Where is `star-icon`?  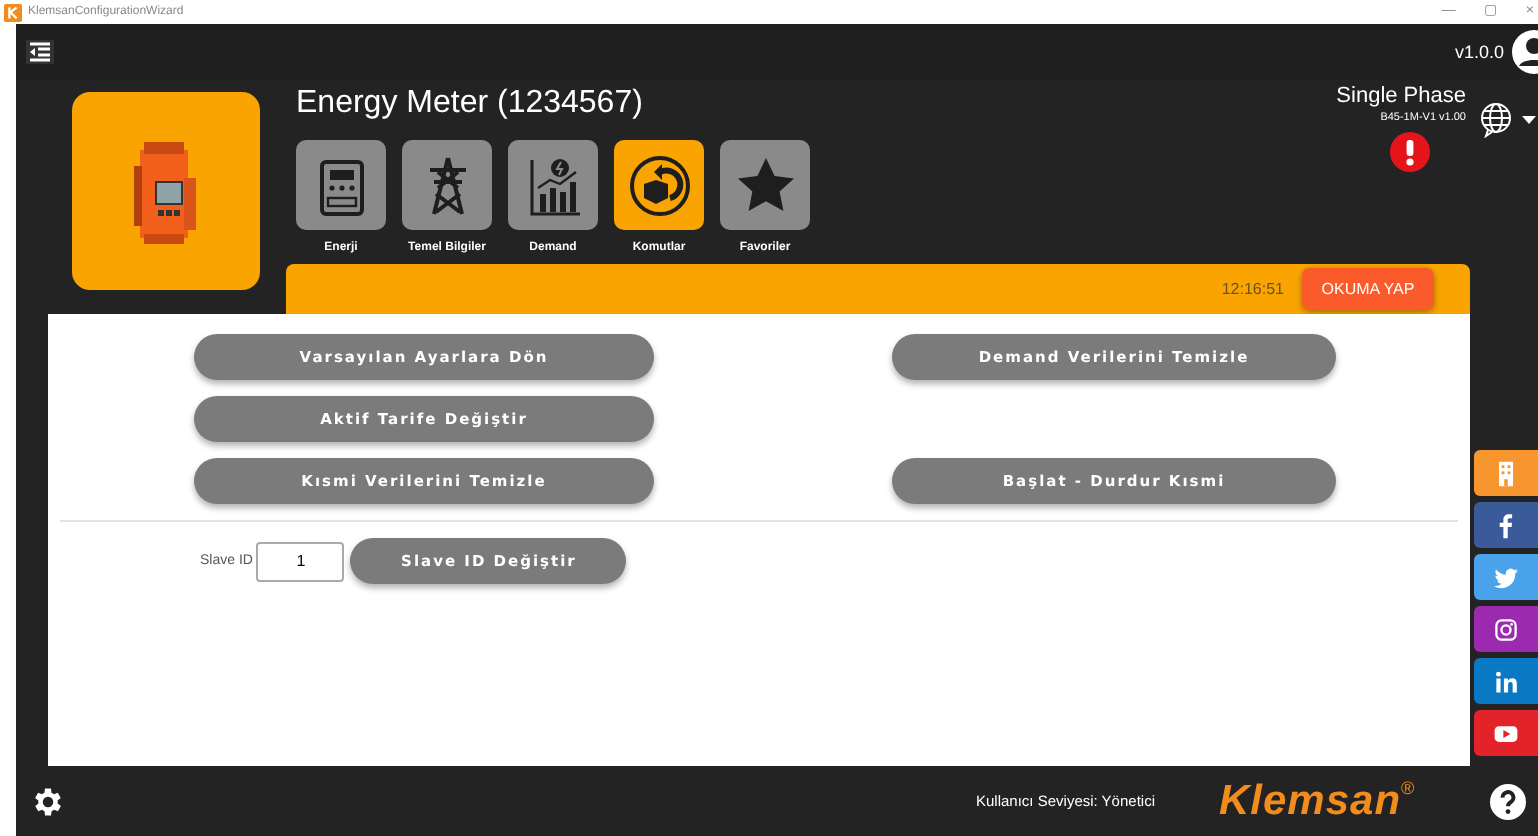
star-icon is located at coordinates (765, 185).